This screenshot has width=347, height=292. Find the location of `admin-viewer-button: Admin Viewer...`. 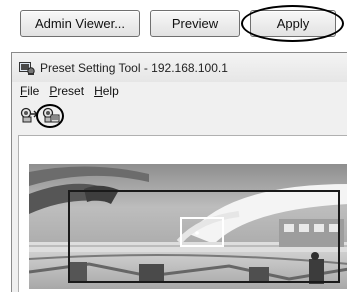

admin-viewer-button: Admin Viewer... is located at coordinates (80, 23).